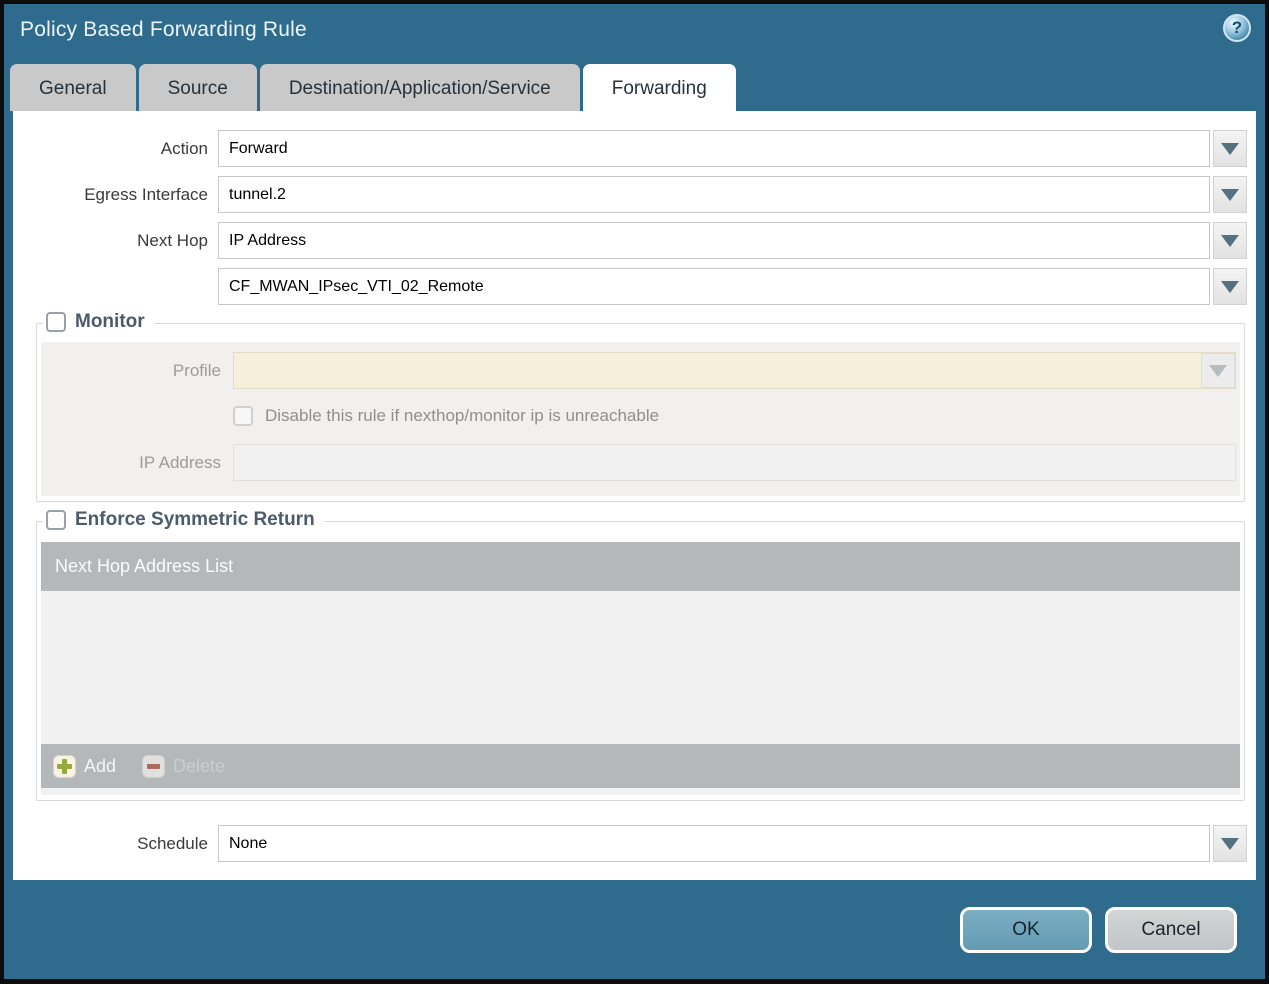 This screenshot has height=984, width=1269. What do you see at coordinates (73, 87) in the screenshot?
I see `tab-general: General` at bounding box center [73, 87].